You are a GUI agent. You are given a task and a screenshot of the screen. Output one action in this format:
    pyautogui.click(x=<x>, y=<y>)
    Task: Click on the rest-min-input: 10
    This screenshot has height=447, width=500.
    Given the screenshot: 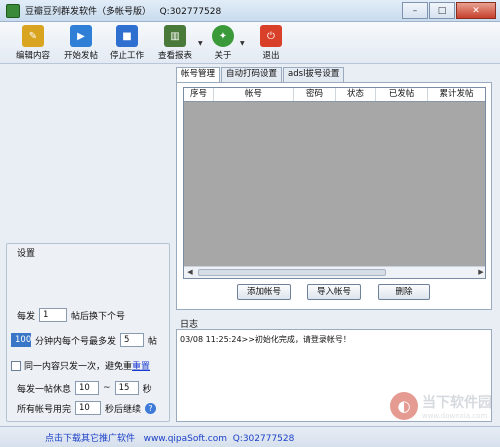 What is the action you would take?
    pyautogui.click(x=87, y=388)
    